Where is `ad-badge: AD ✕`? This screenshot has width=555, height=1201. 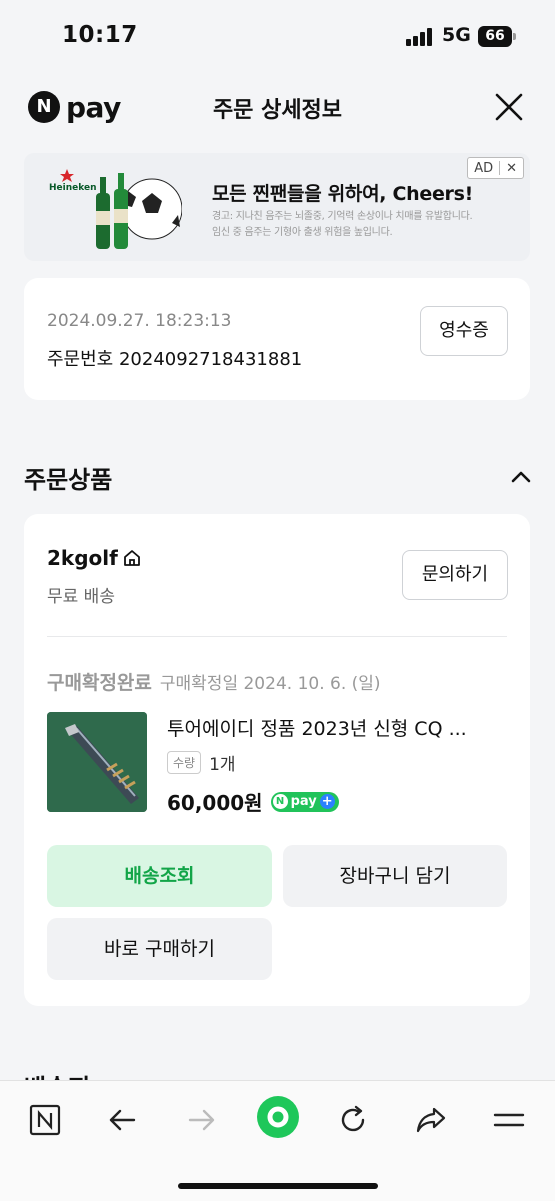 ad-badge: AD ✕ is located at coordinates (495, 168).